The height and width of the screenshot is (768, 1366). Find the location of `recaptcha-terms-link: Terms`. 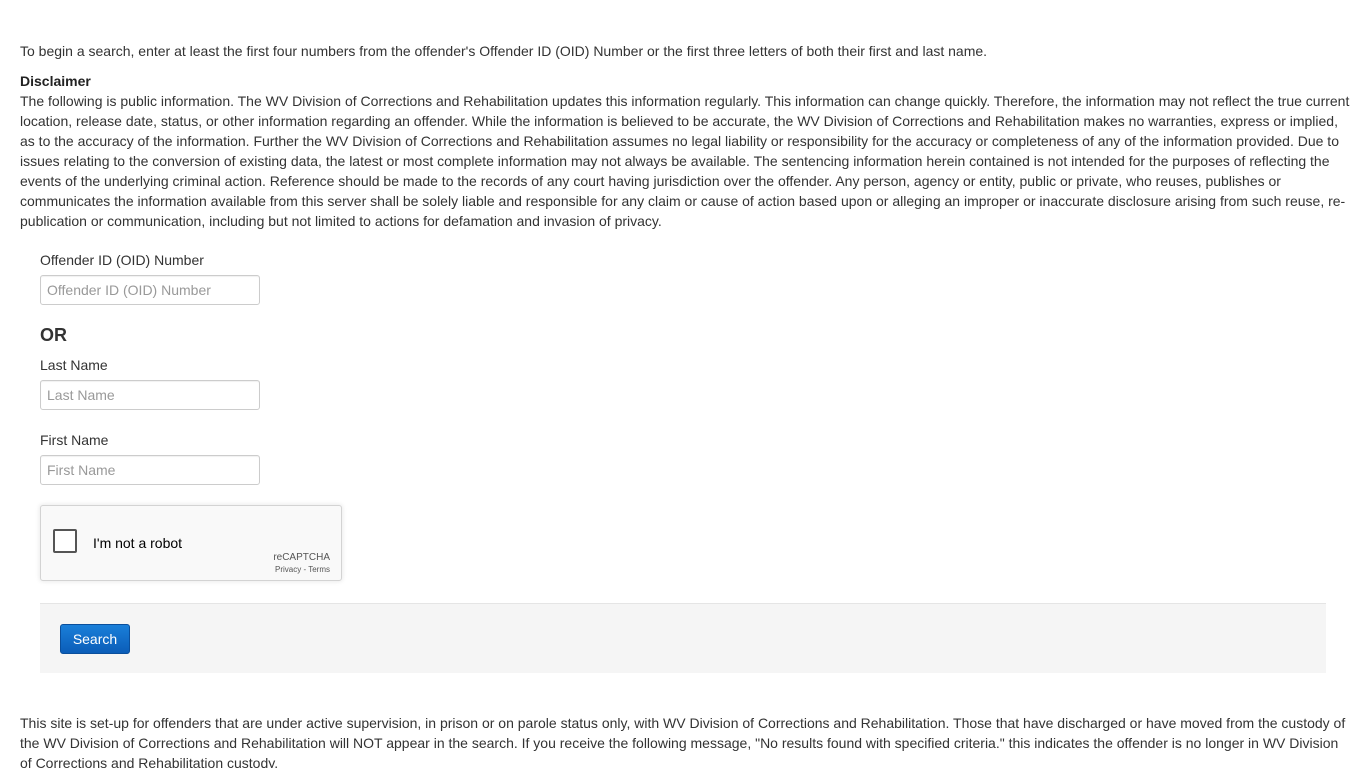

recaptcha-terms-link: Terms is located at coordinates (319, 569).